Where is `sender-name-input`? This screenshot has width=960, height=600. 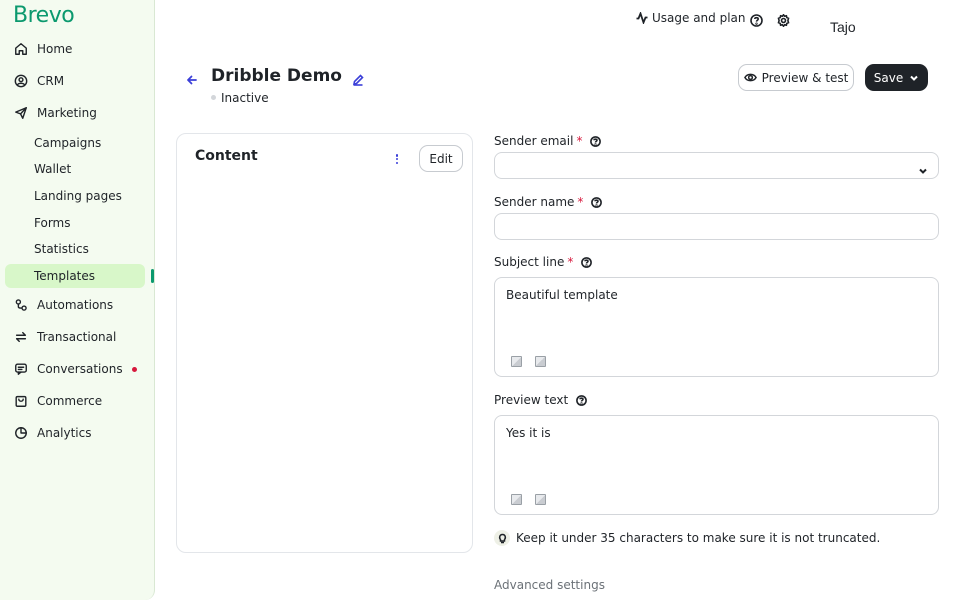
sender-name-input is located at coordinates (716, 226).